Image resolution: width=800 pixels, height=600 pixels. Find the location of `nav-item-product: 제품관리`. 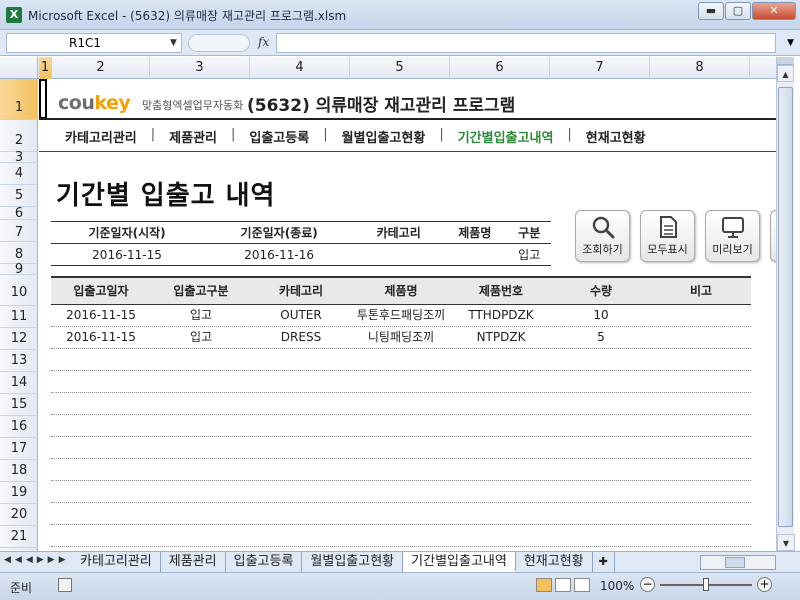

nav-item-product: 제품관리 is located at coordinates (193, 136).